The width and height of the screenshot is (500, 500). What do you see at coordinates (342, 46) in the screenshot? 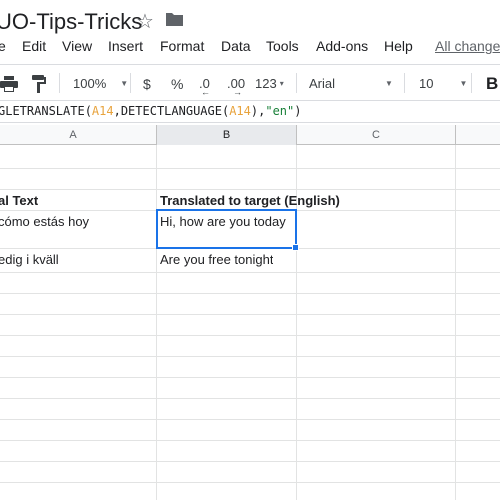
I see `menu-add-ons: Add-ons` at bounding box center [342, 46].